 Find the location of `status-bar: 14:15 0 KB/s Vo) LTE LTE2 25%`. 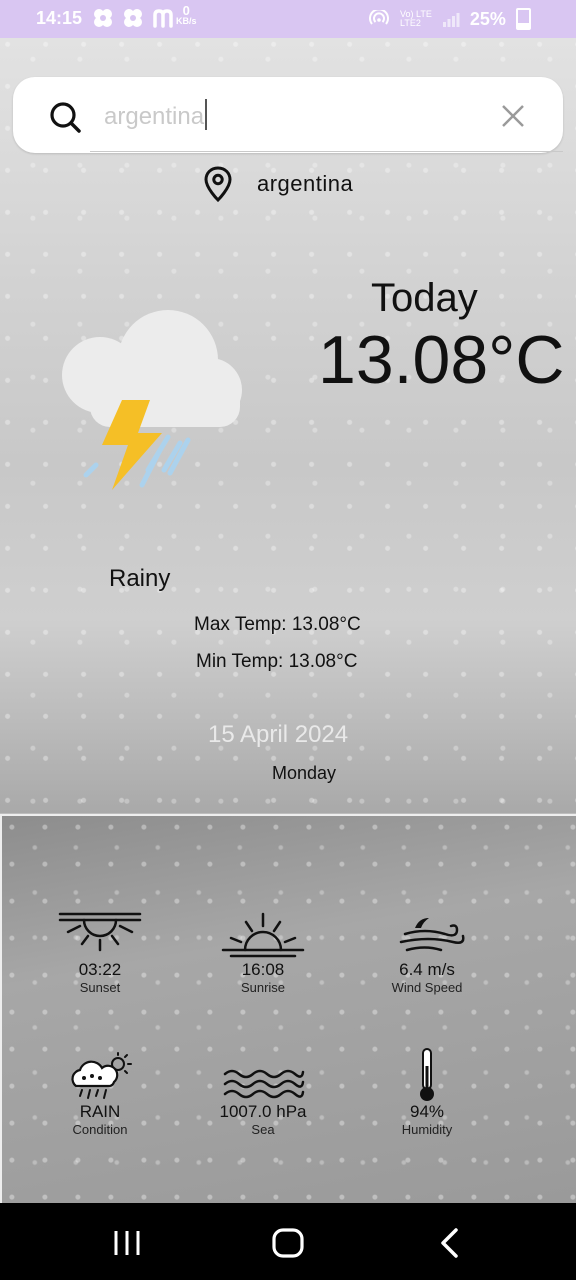

status-bar: 14:15 0 KB/s Vo) LTE LTE2 25% is located at coordinates (288, 19).